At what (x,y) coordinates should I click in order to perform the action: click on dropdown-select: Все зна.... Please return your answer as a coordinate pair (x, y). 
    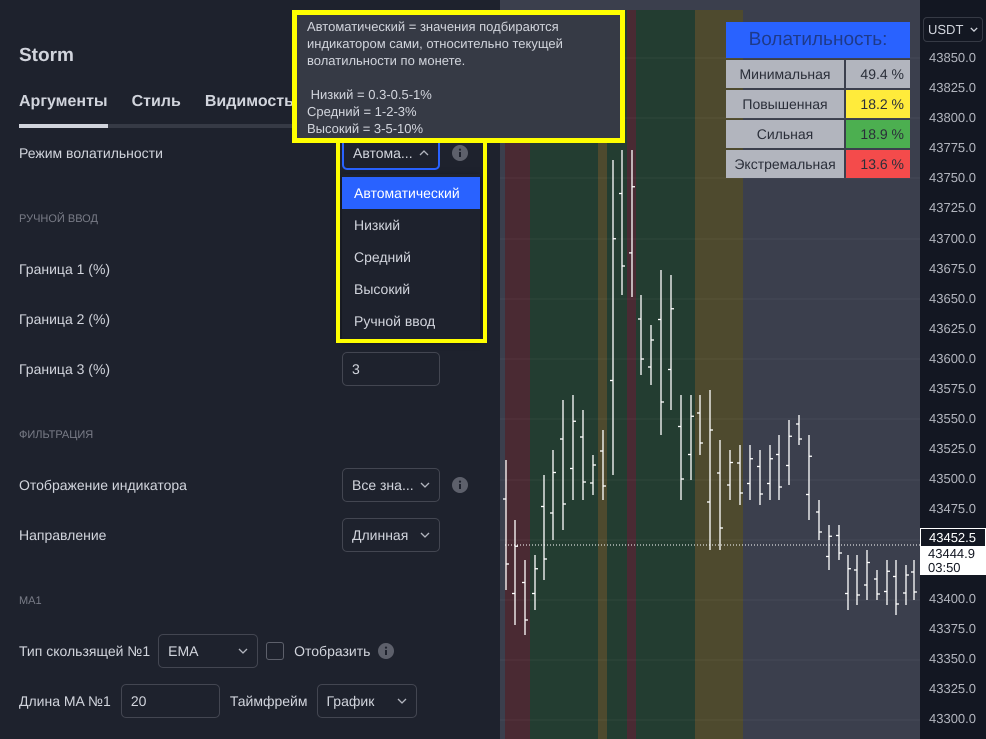
    Looking at the image, I should click on (391, 485).